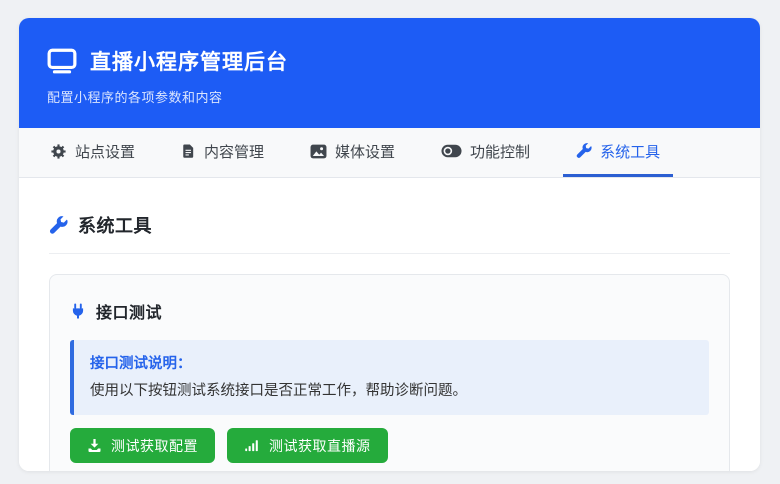 The image size is (780, 484). I want to click on note-title: 接口测试说明：, so click(141, 364).